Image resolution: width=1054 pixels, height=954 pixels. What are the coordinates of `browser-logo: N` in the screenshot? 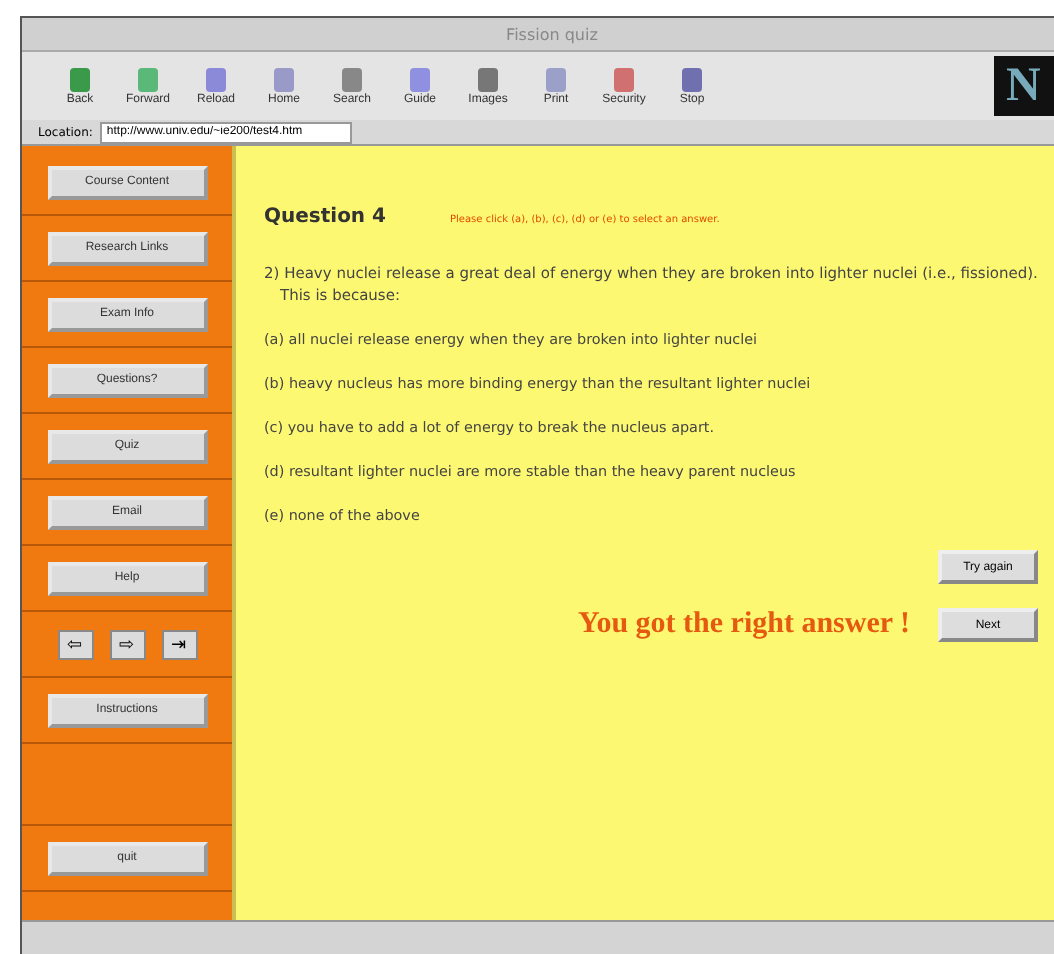 It's located at (1024, 86).